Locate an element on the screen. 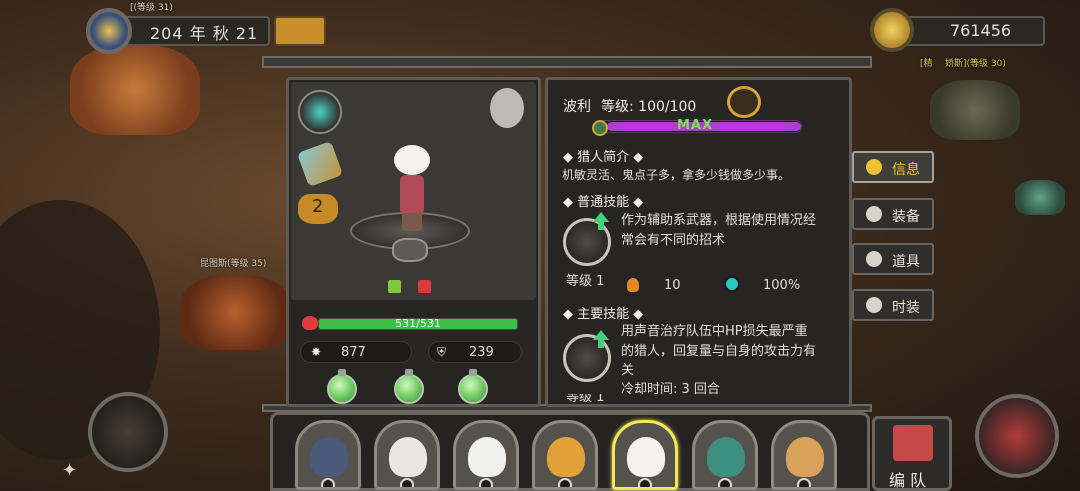 Image resolution: width=1080 pixels, height=491 pixels. hit-rate-icon is located at coordinates (732, 284).